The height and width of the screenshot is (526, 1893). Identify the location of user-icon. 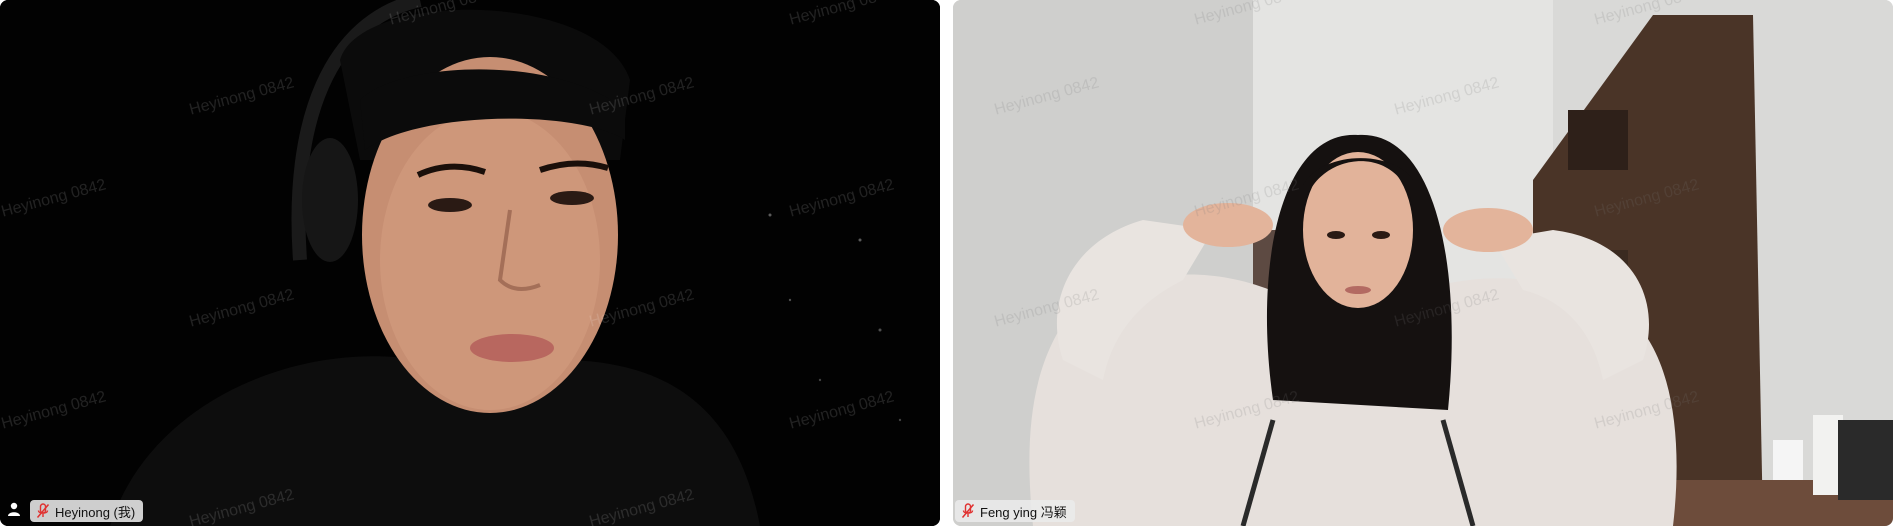
(14, 509).